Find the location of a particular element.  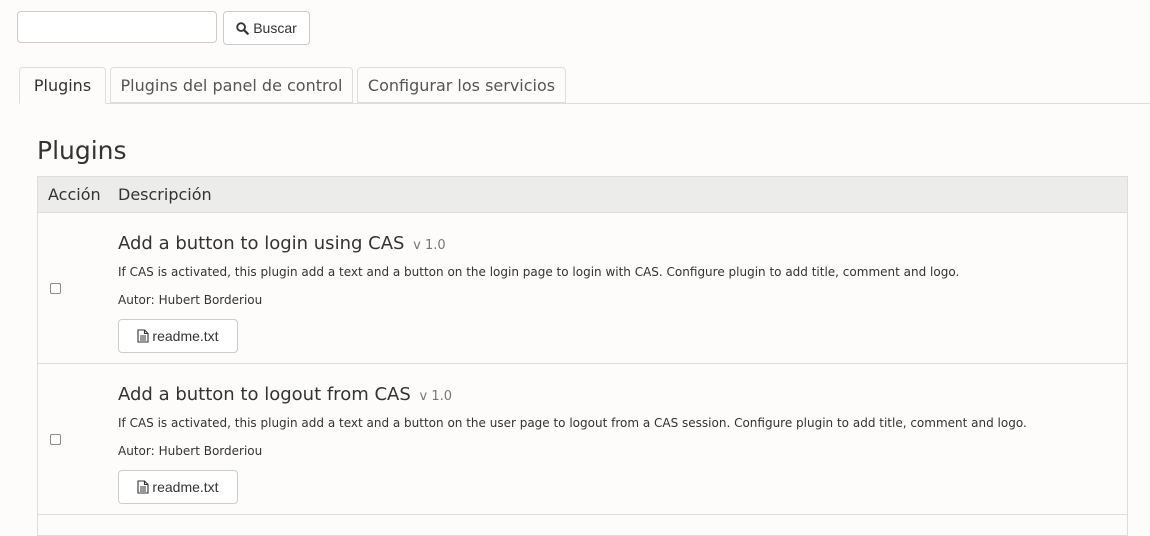

search-button-label: Buscar is located at coordinates (275, 28).